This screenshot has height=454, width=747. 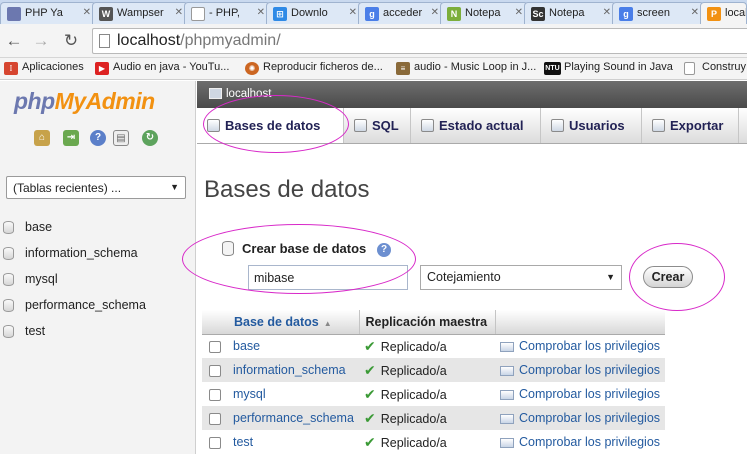 What do you see at coordinates (248, 94) in the screenshot?
I see `breadcrumb-server: localhost` at bounding box center [248, 94].